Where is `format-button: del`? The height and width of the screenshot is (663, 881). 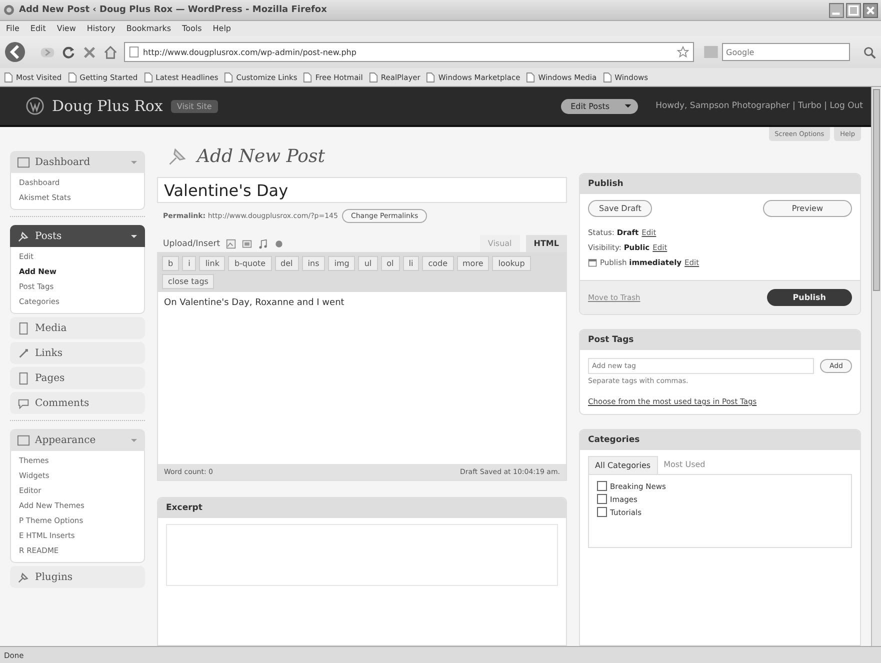
format-button: del is located at coordinates (286, 263).